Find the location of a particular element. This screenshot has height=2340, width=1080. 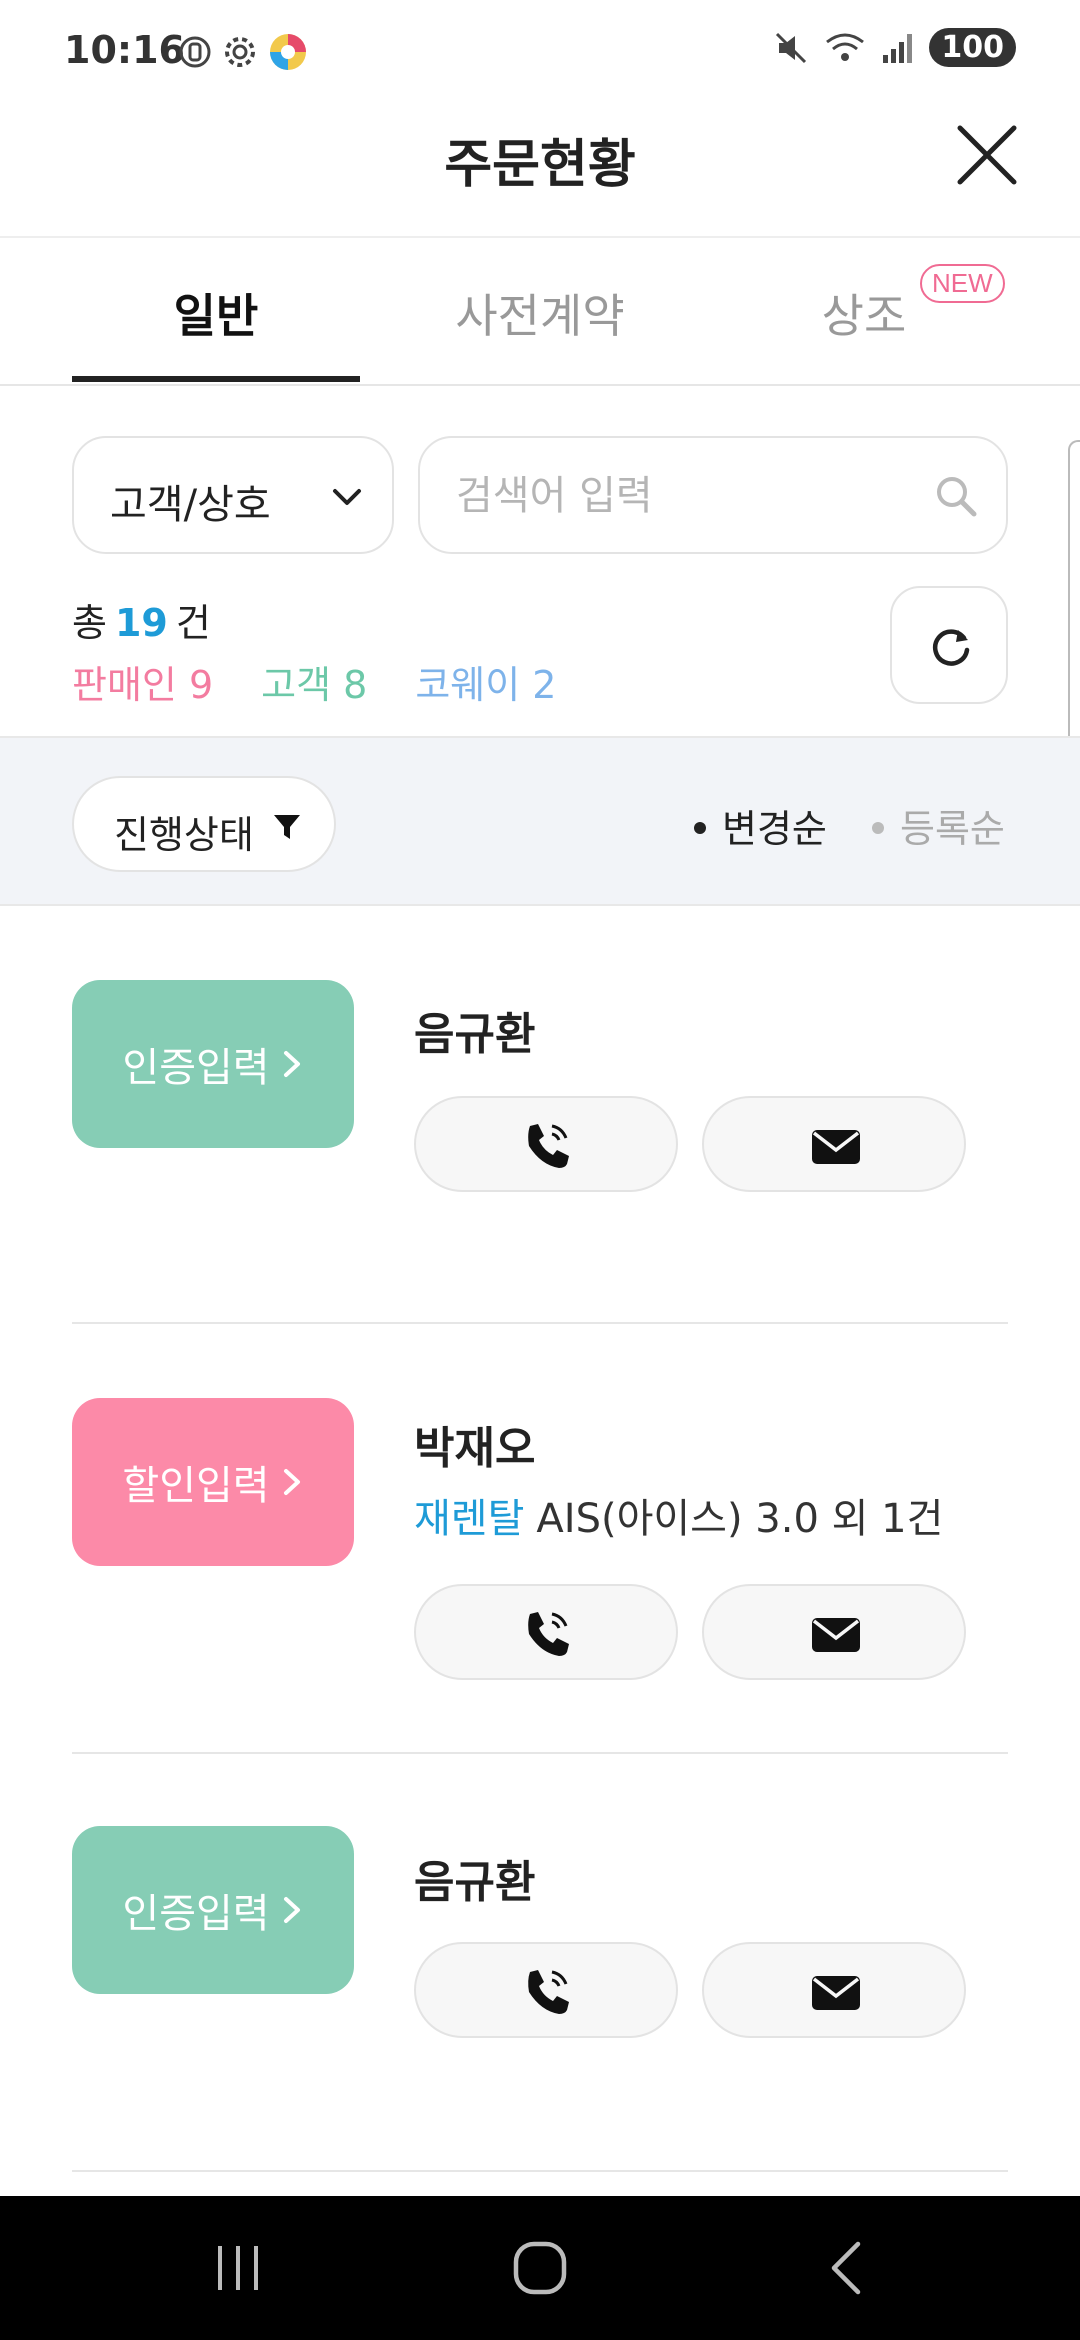

refresh-button is located at coordinates (949, 645).